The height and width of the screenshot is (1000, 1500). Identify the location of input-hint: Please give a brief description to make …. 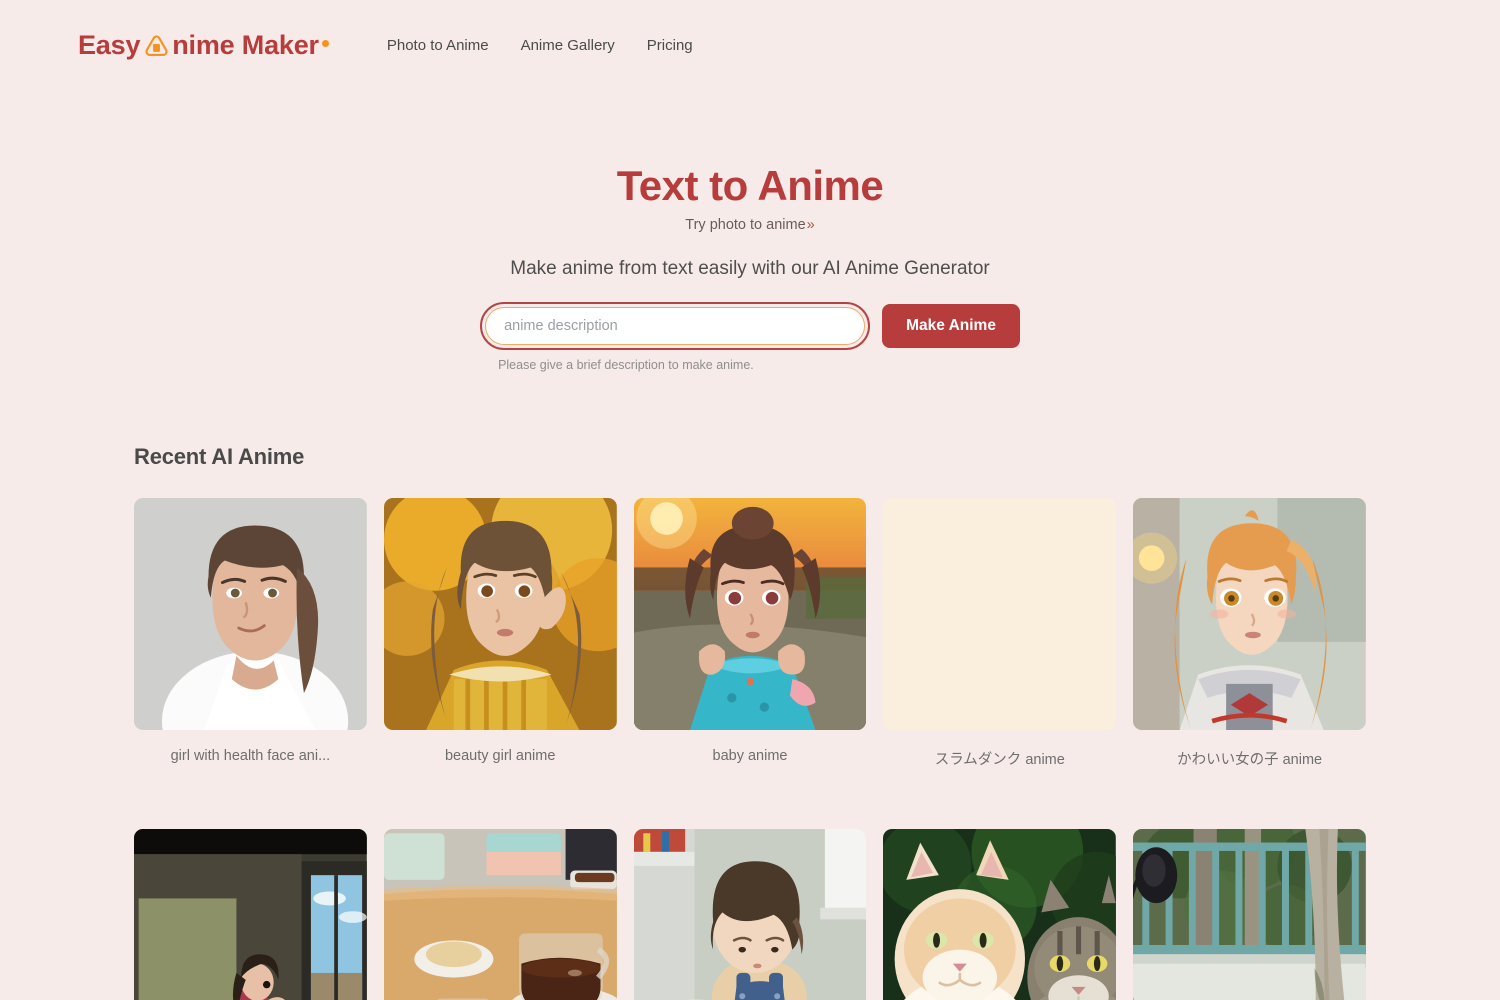
(626, 365).